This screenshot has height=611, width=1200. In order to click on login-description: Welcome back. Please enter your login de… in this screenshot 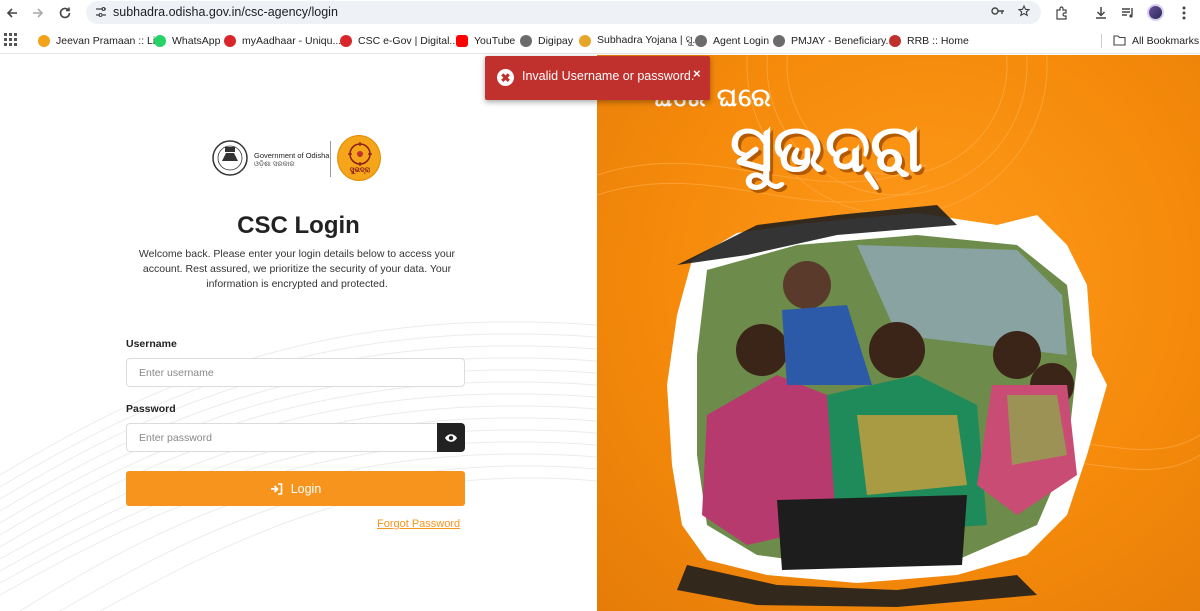, I will do `click(297, 269)`.